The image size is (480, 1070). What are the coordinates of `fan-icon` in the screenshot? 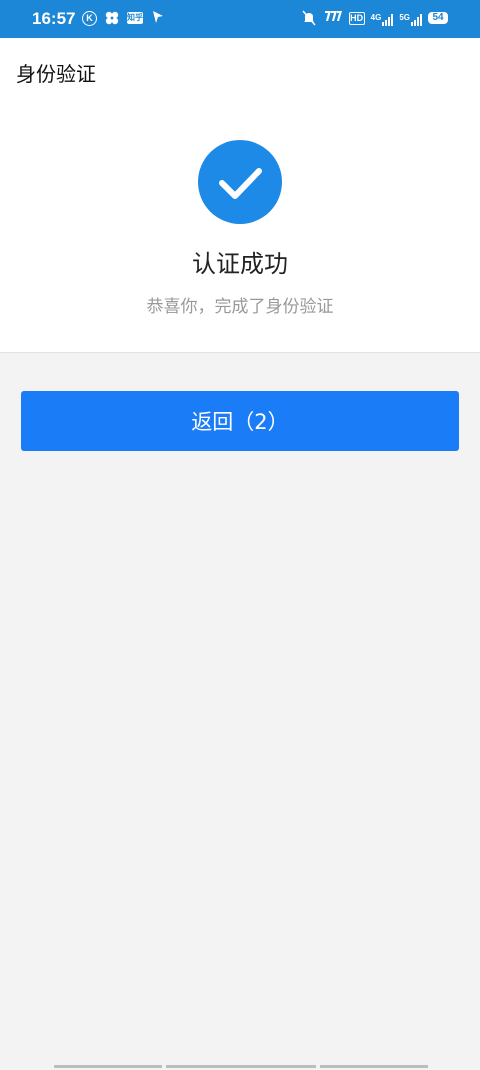 It's located at (112, 18).